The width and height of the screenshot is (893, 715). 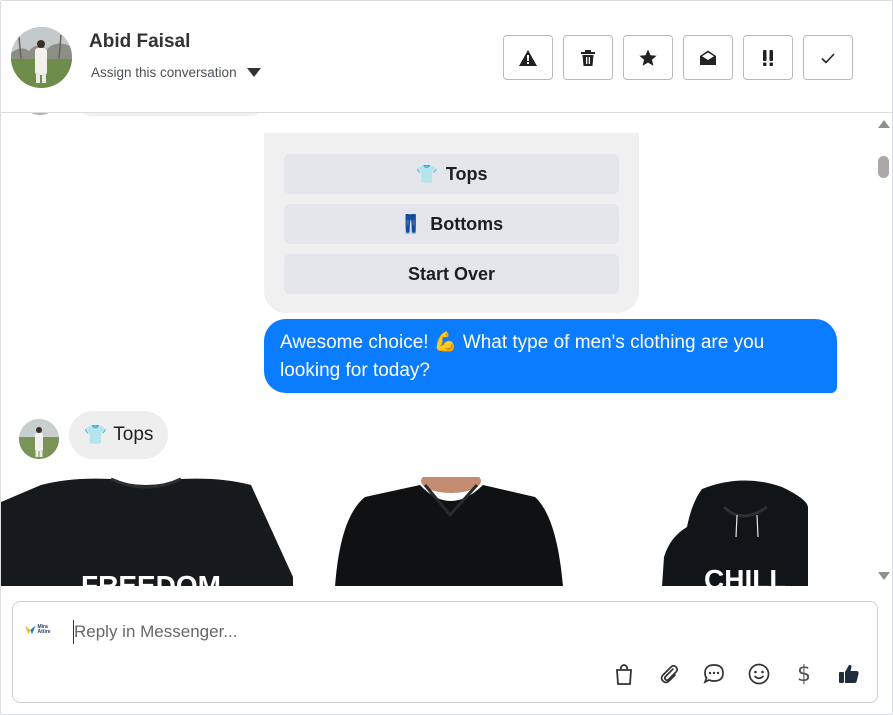 I want to click on mark-unread-button, so click(x=708, y=57).